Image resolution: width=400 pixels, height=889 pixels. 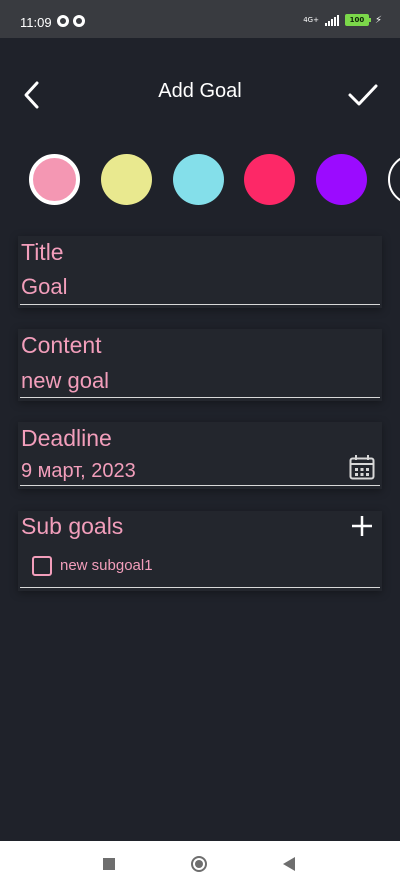 I want to click on calendar-icon, so click(x=362, y=467).